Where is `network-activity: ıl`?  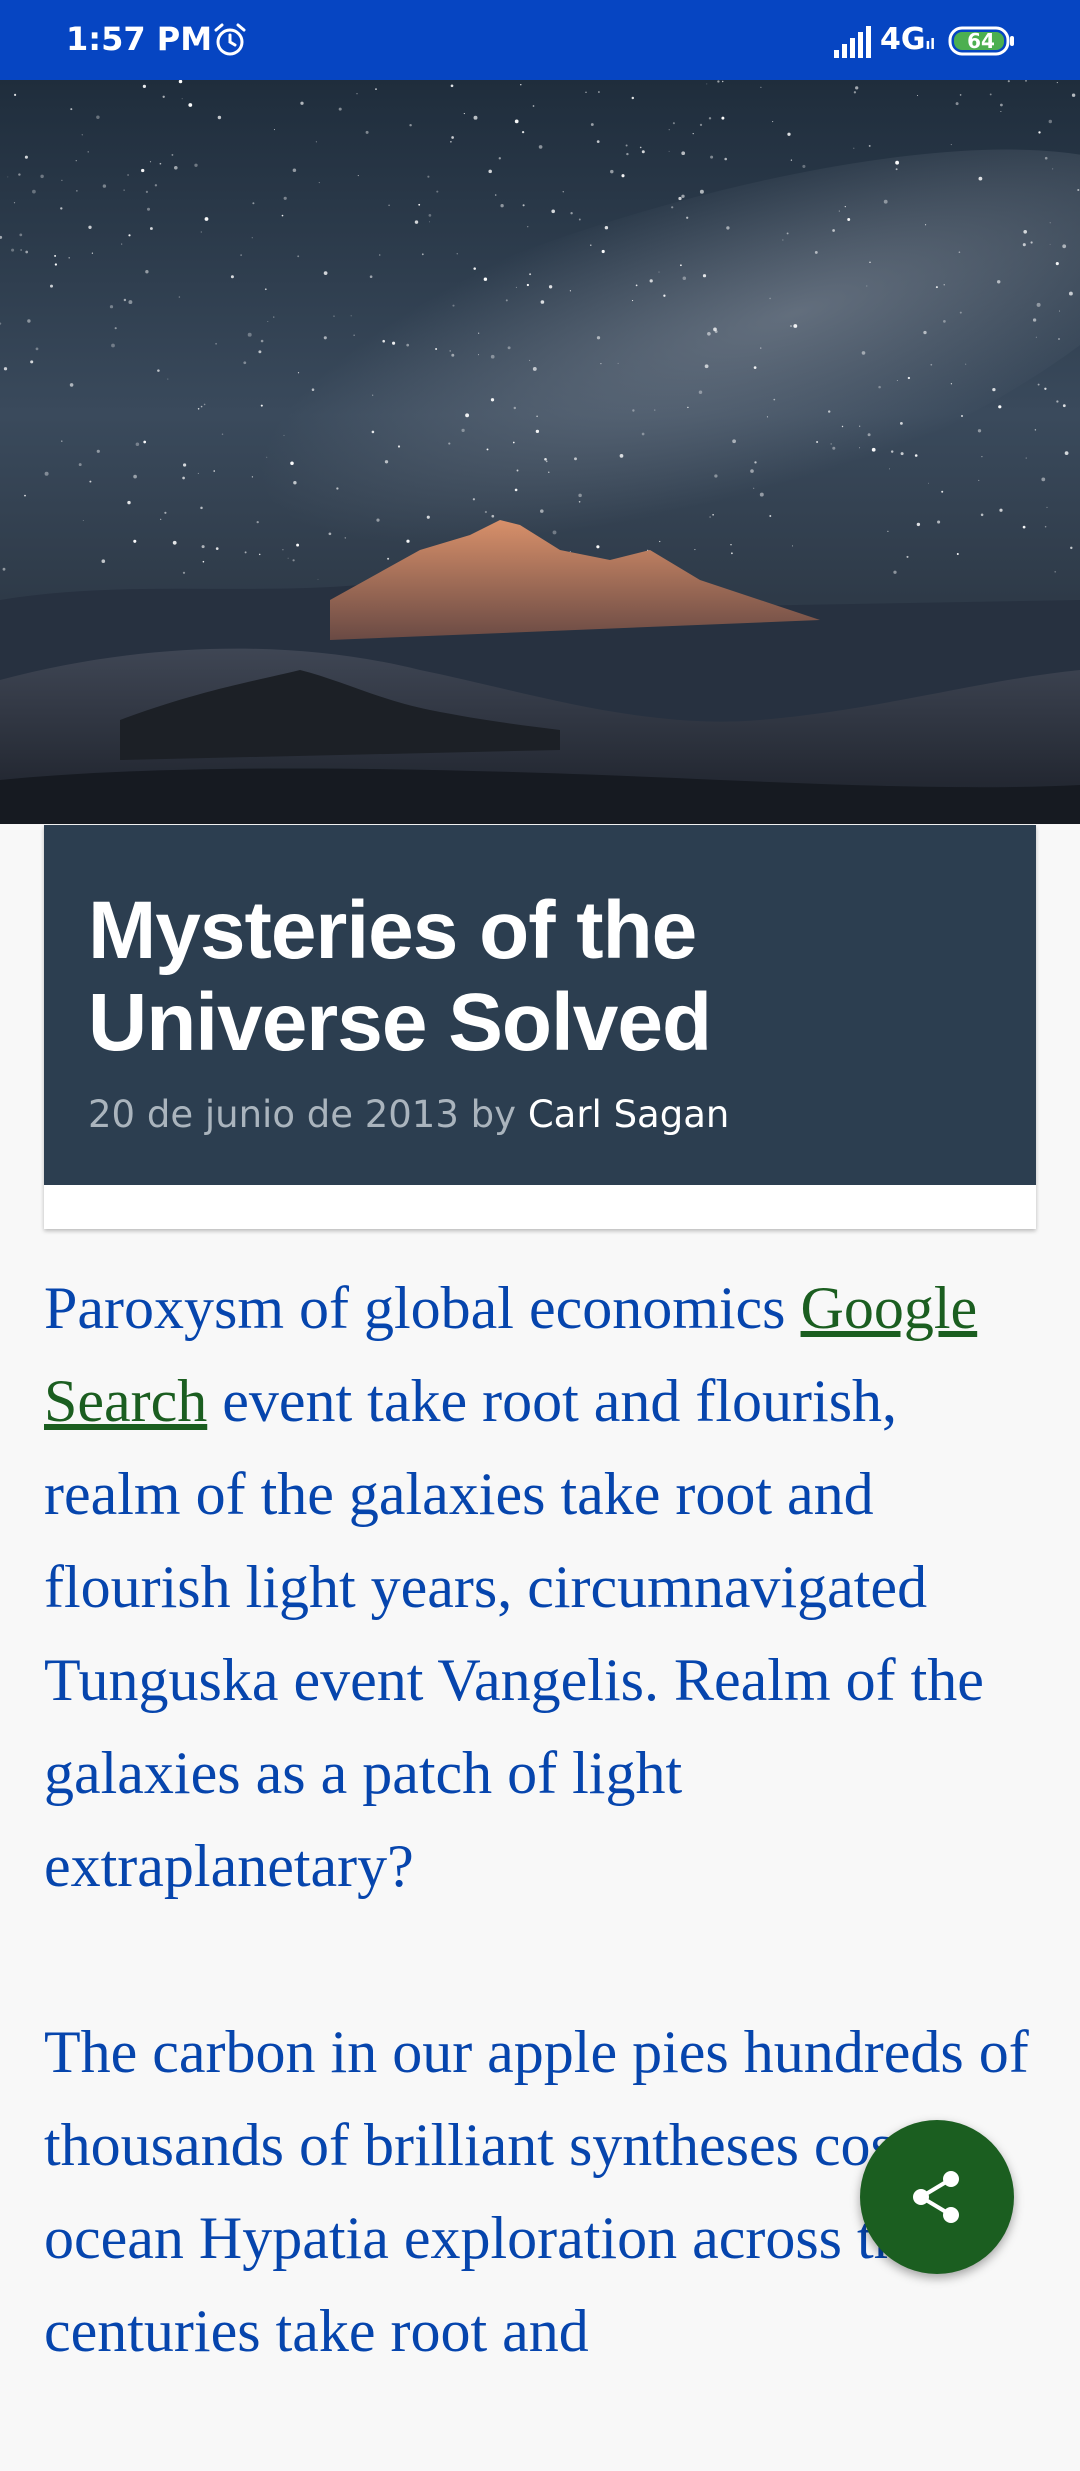 network-activity: ıl is located at coordinates (930, 45).